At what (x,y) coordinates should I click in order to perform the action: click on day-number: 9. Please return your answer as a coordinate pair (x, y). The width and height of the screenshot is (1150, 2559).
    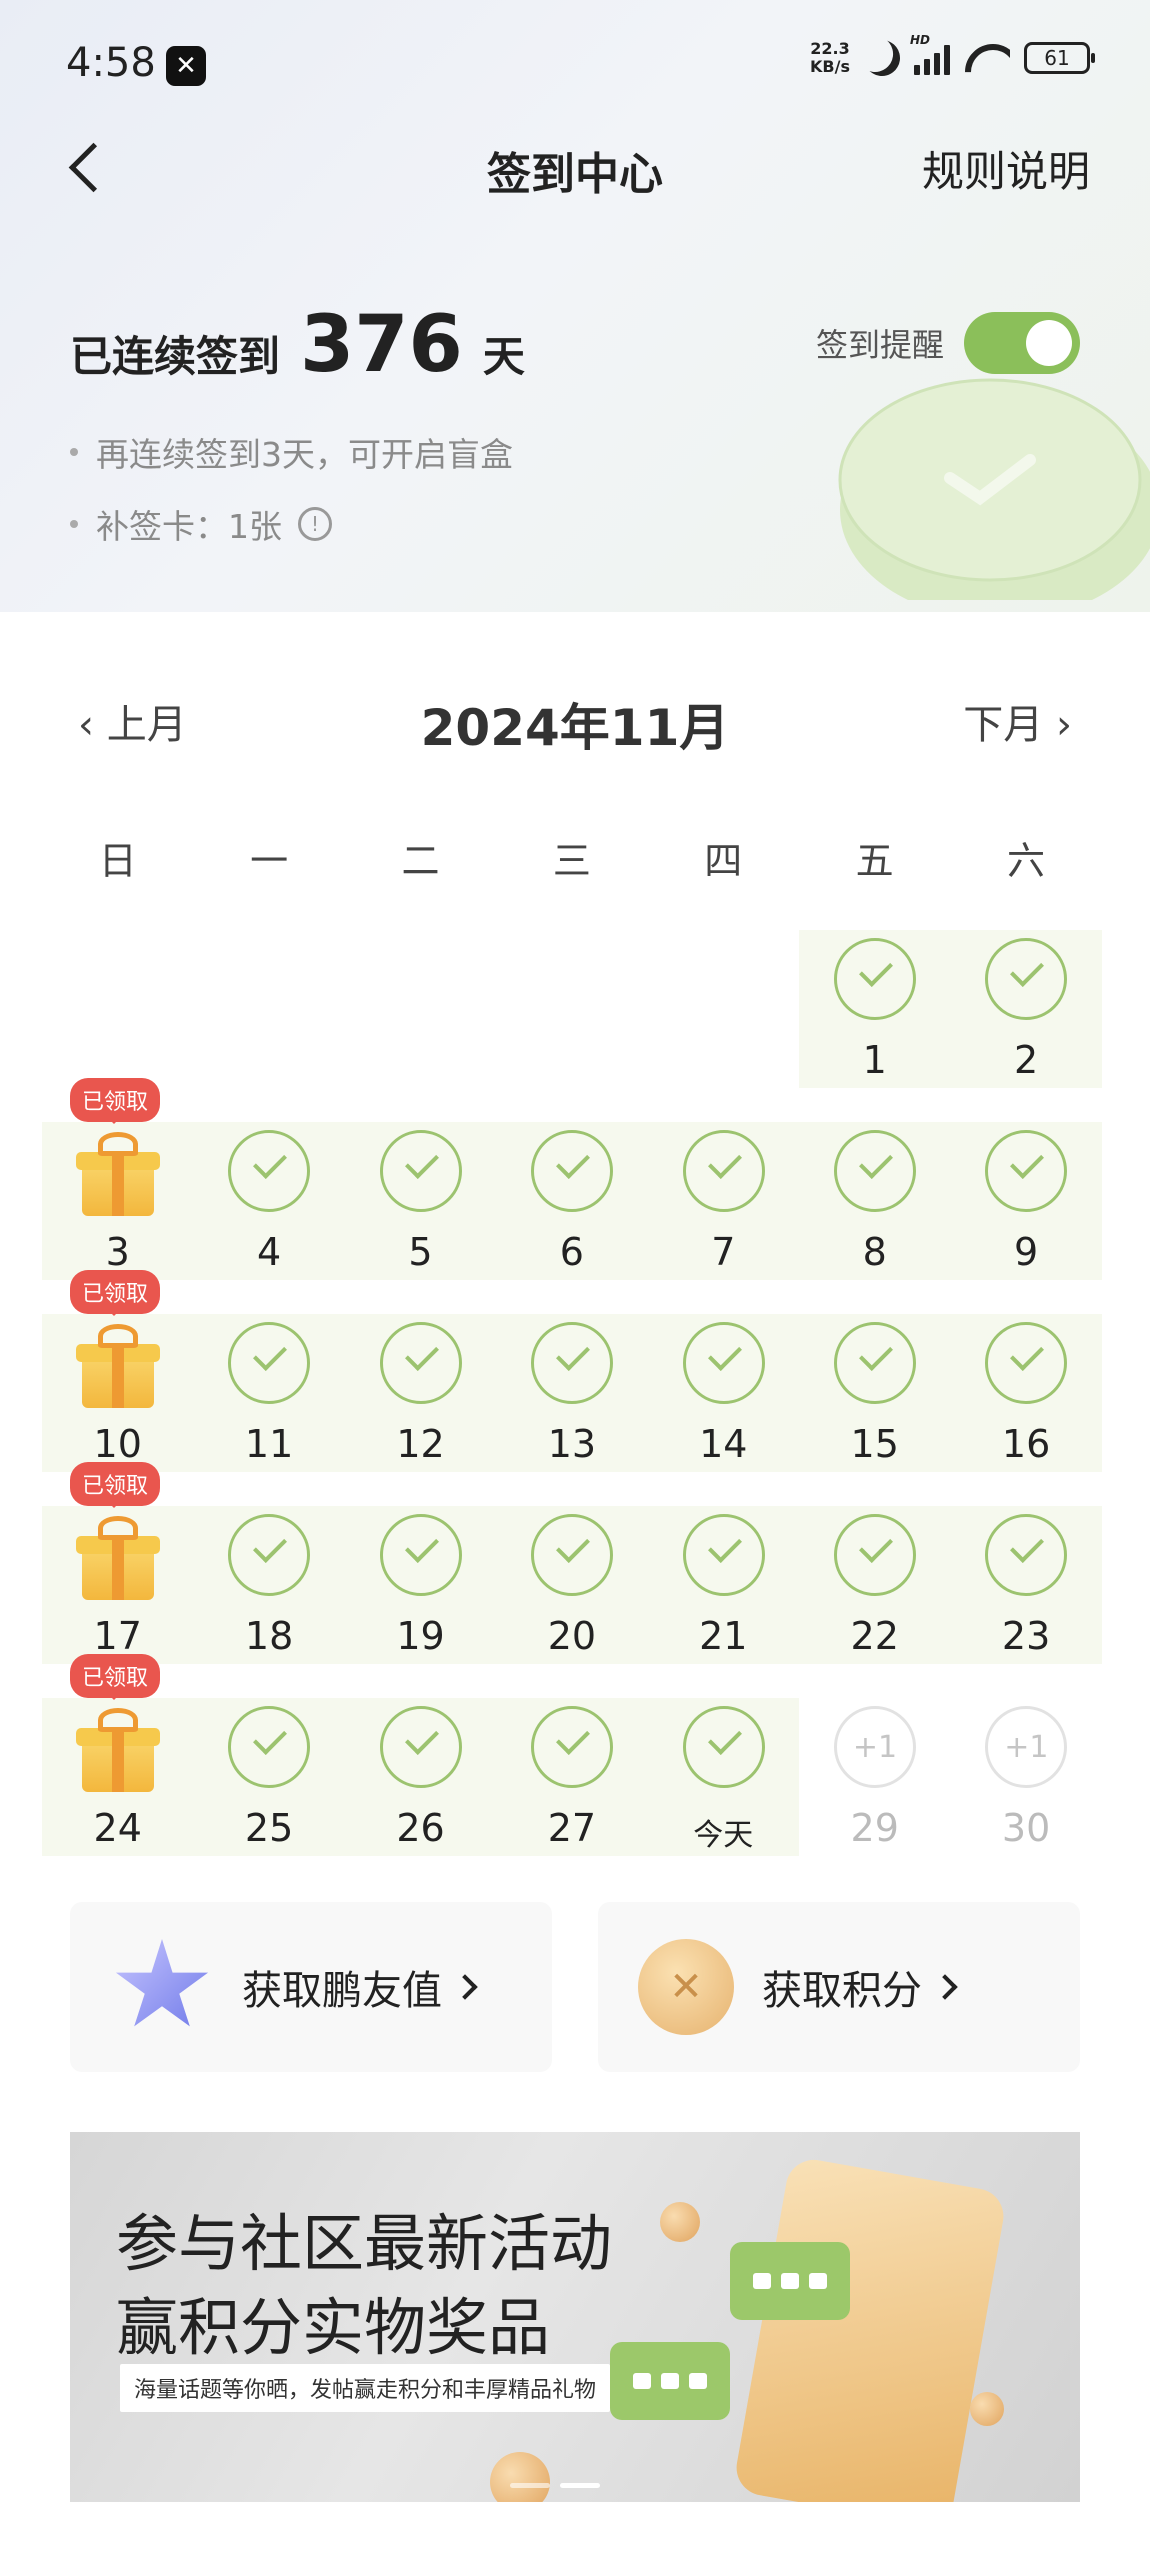
    Looking at the image, I should click on (1026, 1252).